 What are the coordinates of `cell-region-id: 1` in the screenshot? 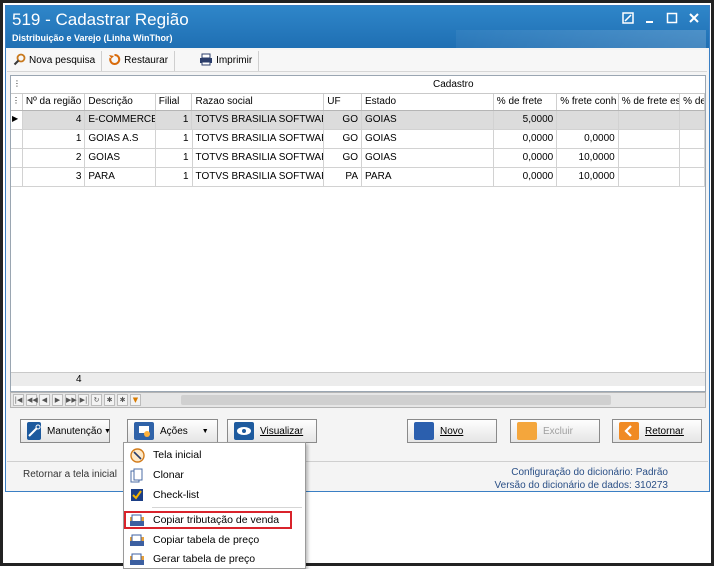 It's located at (54, 139).